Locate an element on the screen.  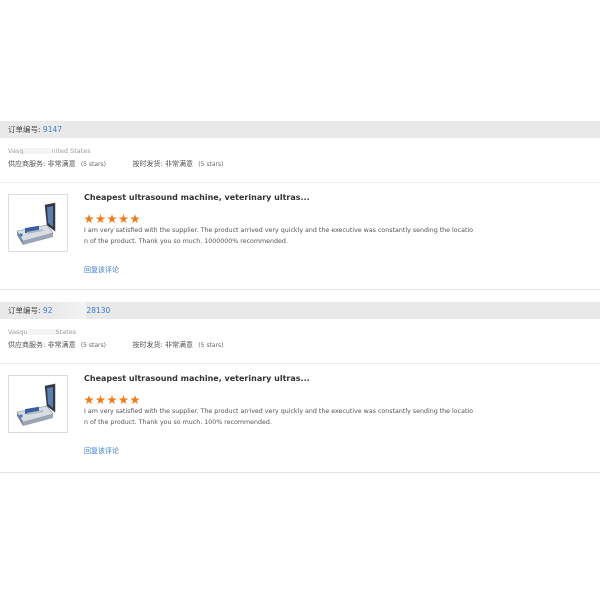
order-number: 9147 is located at coordinates (52, 129).